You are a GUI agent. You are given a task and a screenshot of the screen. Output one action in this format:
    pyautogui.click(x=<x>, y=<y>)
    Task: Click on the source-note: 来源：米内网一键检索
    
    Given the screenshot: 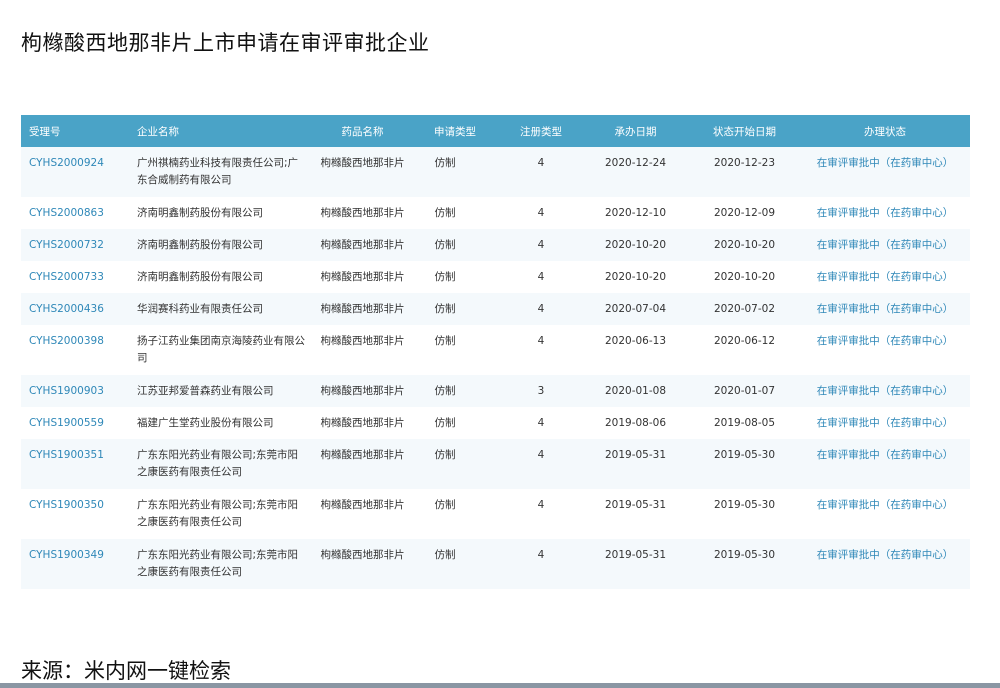 What is the action you would take?
    pyautogui.click(x=126, y=671)
    